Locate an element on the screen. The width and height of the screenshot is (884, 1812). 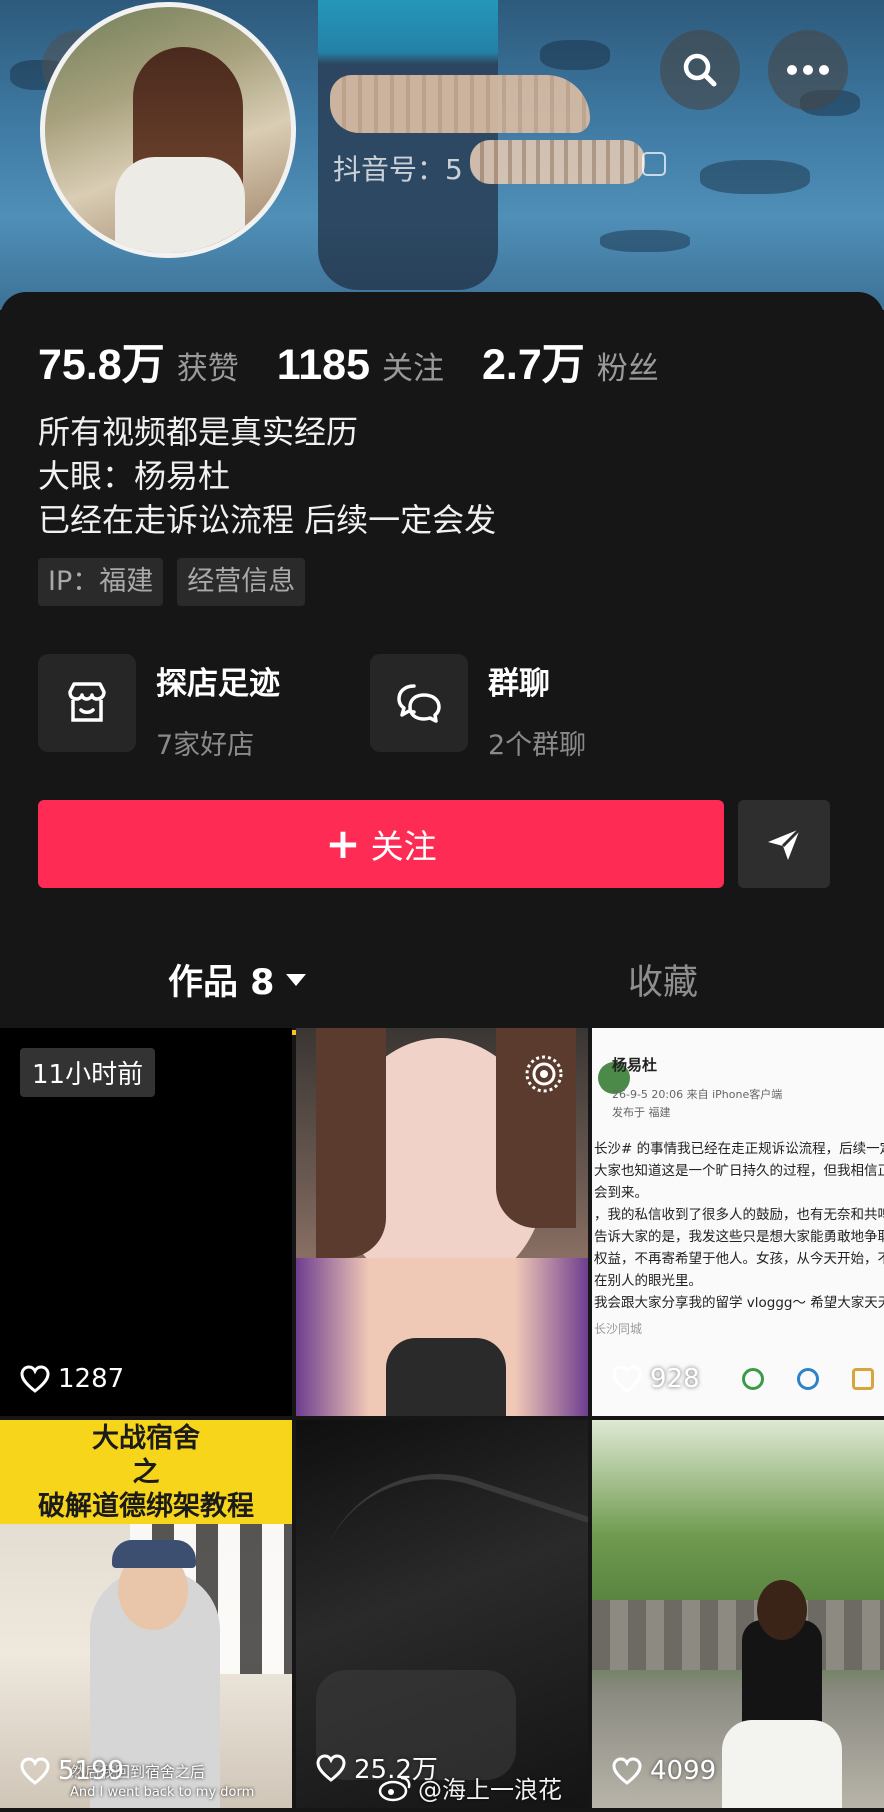
post-likes: 928 is located at coordinates (656, 1379).